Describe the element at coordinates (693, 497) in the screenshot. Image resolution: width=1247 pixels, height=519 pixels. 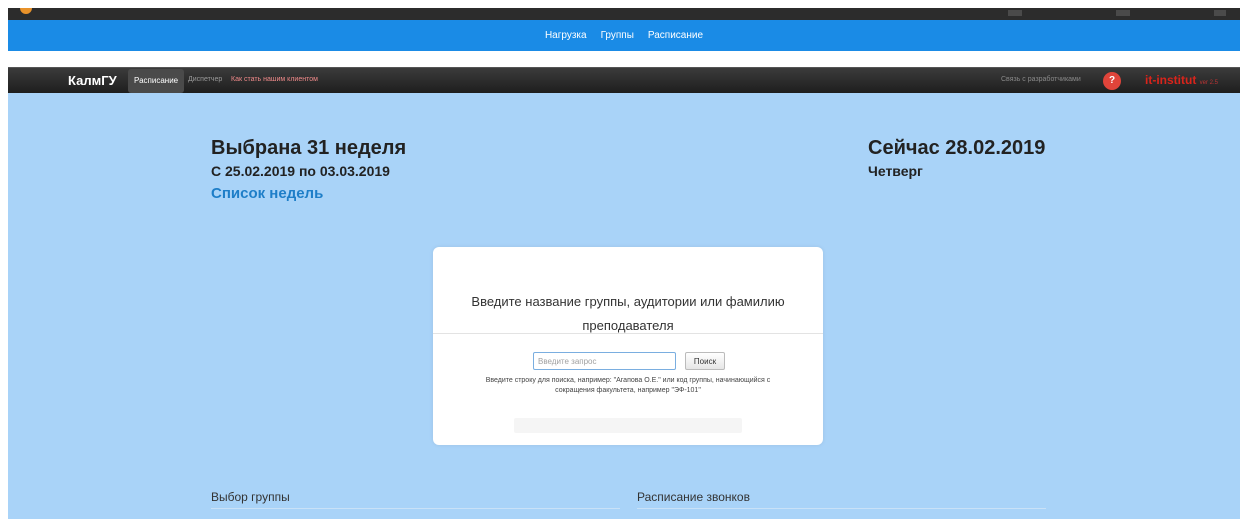
I see `bell-schedule-heading: Расписание звонков` at that location.